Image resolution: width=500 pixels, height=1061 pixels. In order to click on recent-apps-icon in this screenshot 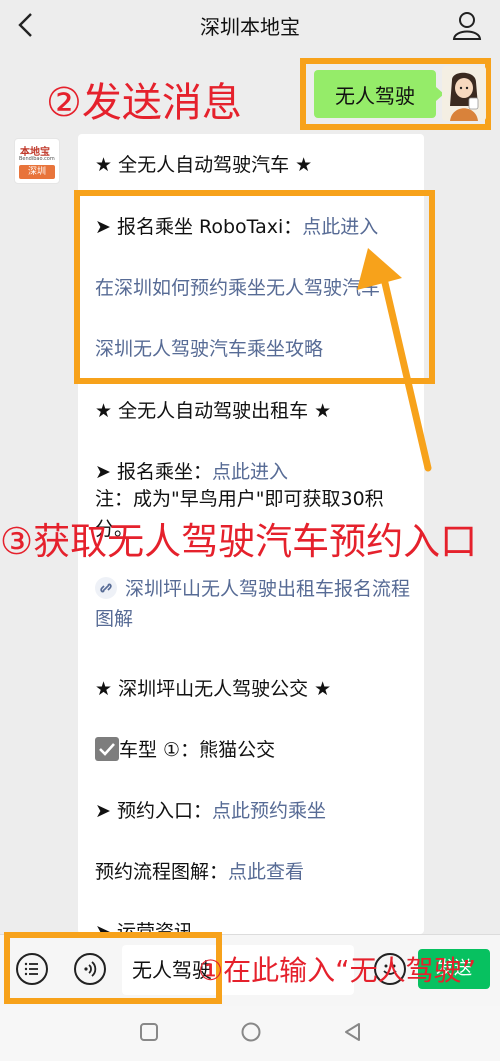, I will do `click(149, 1032)`.